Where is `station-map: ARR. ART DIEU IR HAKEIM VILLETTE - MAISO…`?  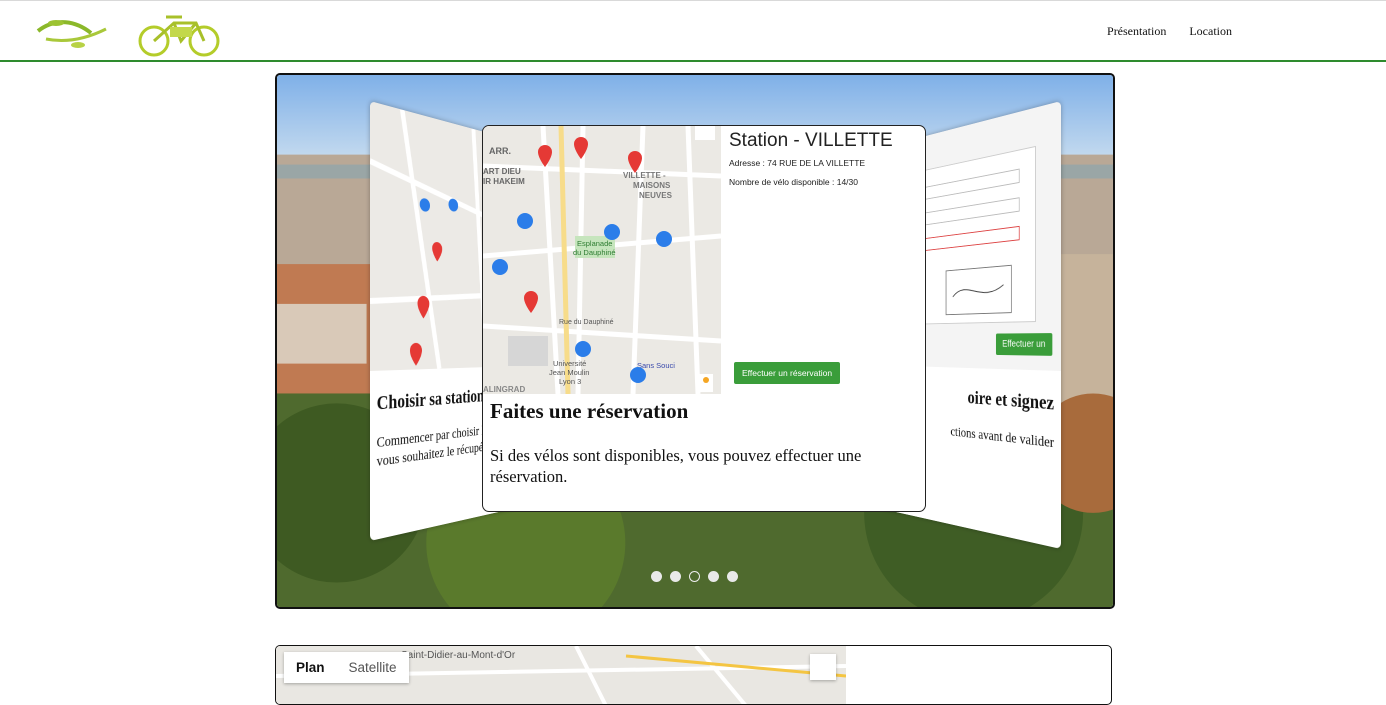
station-map: ARR. ART DIEU IR HAKEIM VILLETTE - MAISO… is located at coordinates (602, 260).